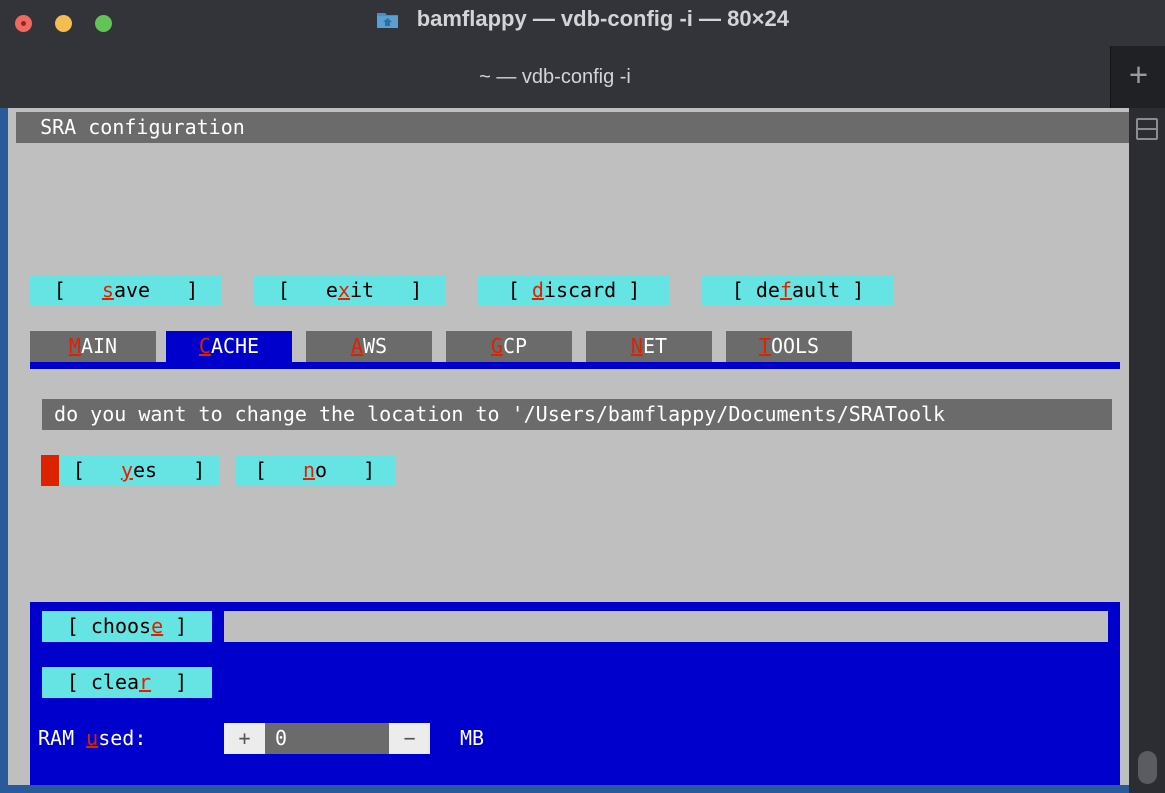 The width and height of the screenshot is (1165, 793). I want to click on tab-aws: AWS, so click(369, 346).